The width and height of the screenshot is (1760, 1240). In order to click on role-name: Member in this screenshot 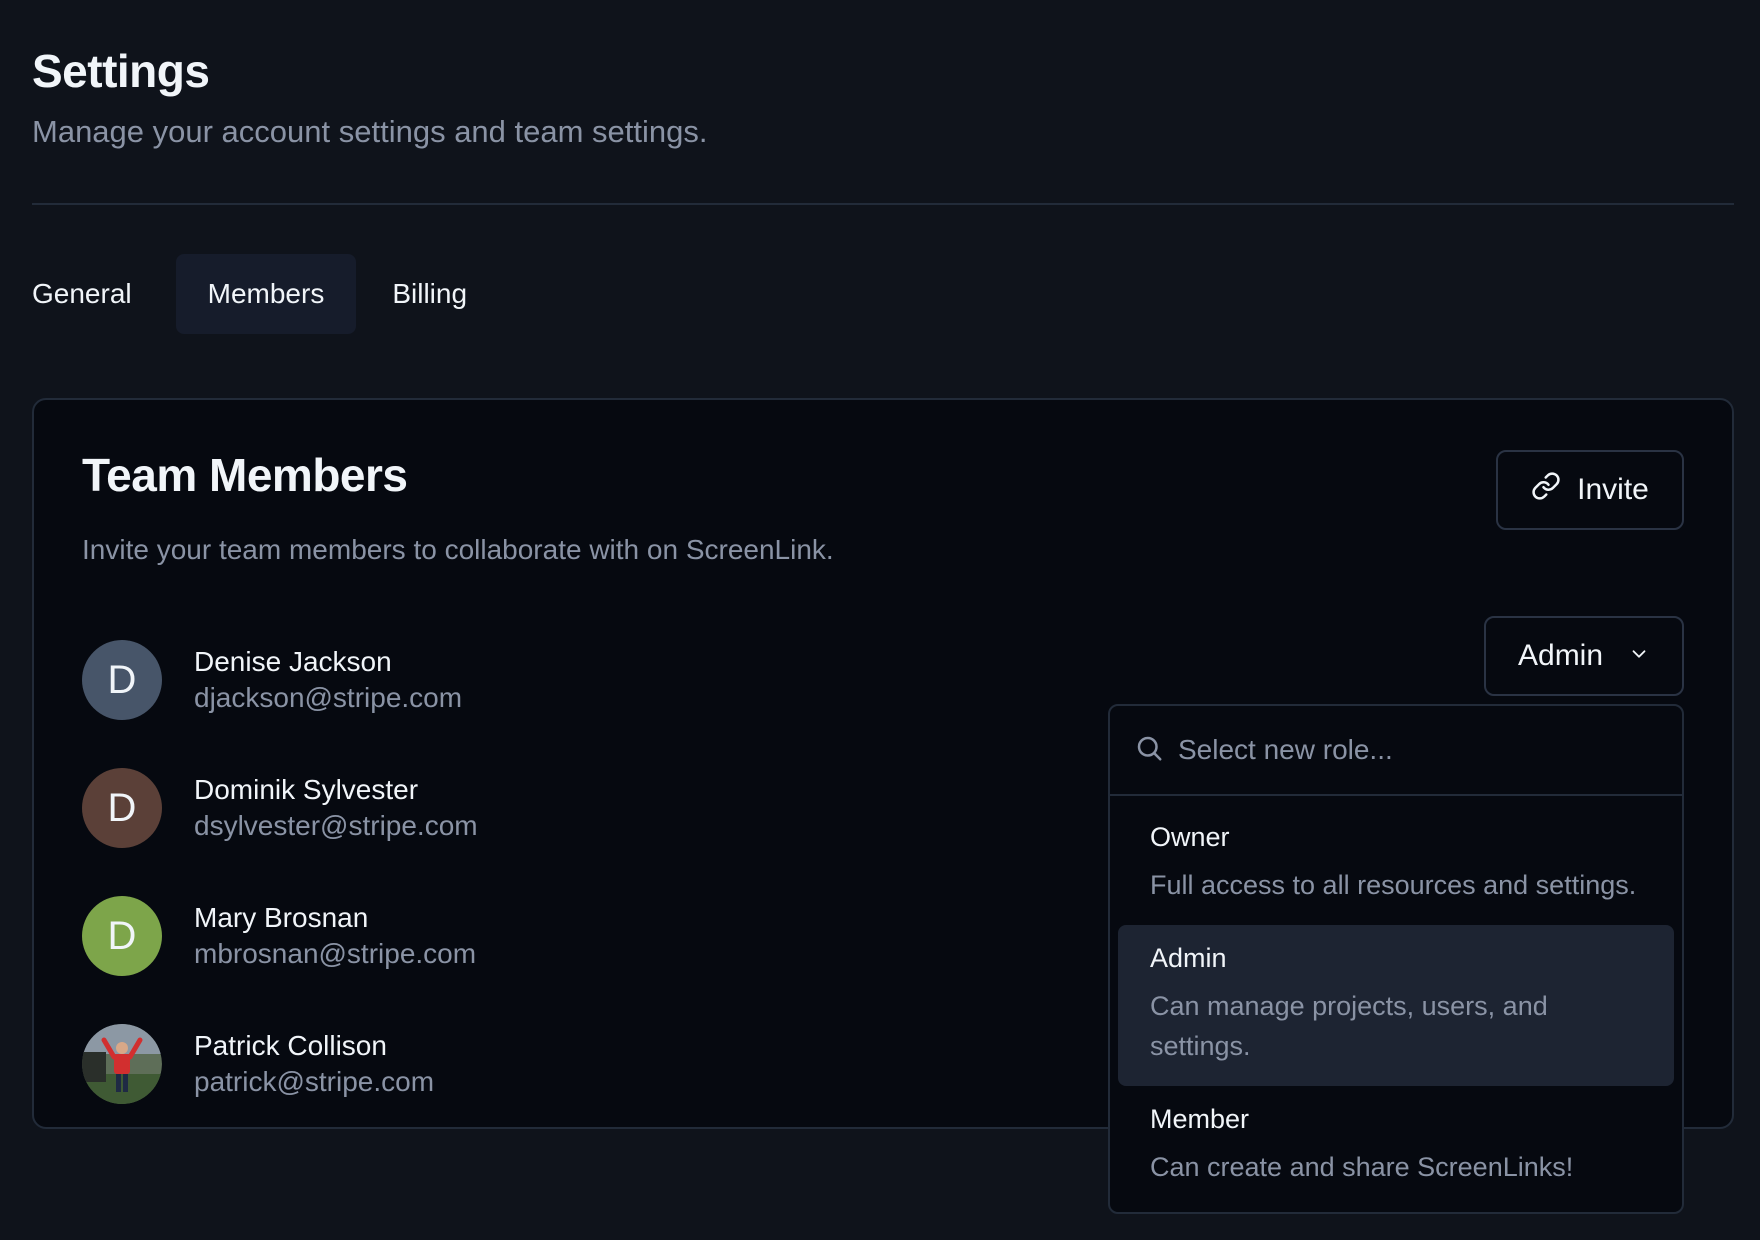, I will do `click(1200, 1119)`.